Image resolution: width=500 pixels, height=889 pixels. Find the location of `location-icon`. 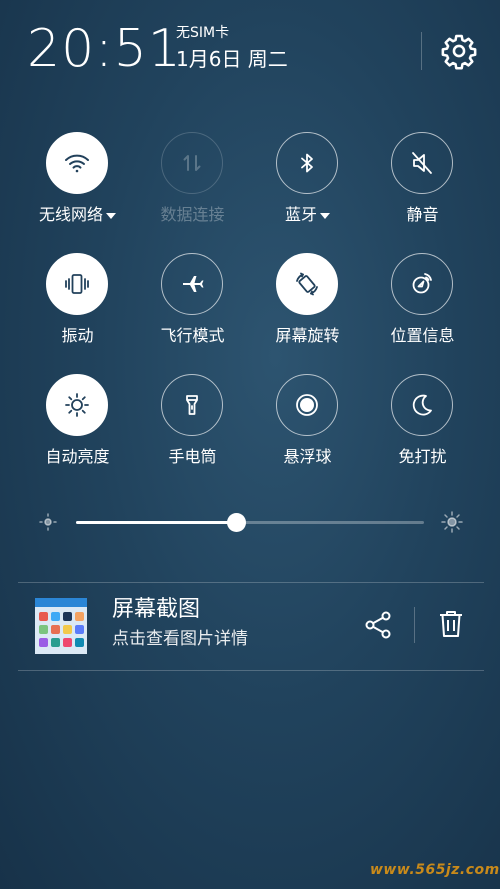

location-icon is located at coordinates (422, 283).